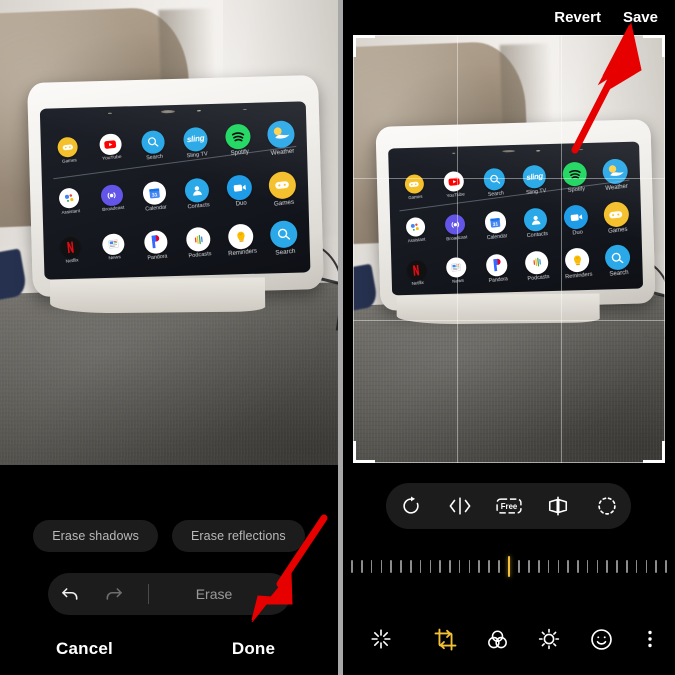 The image size is (675, 675). I want to click on nav-filters-button, so click(497, 639).